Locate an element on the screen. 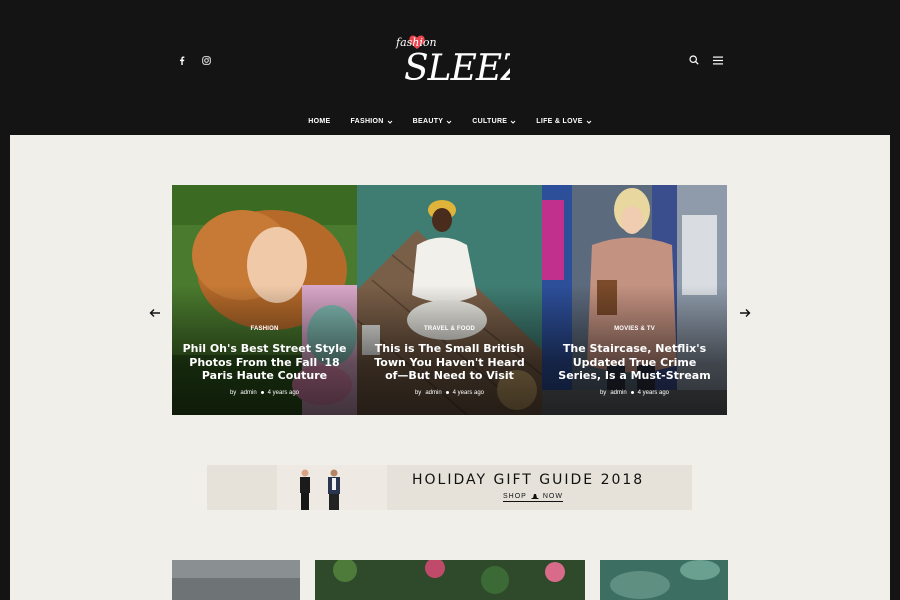 This screenshot has height=600, width=900. main-nav: HOME FASHION BEAUTY CULTURE LIFE & LOVE is located at coordinates (450, 121).